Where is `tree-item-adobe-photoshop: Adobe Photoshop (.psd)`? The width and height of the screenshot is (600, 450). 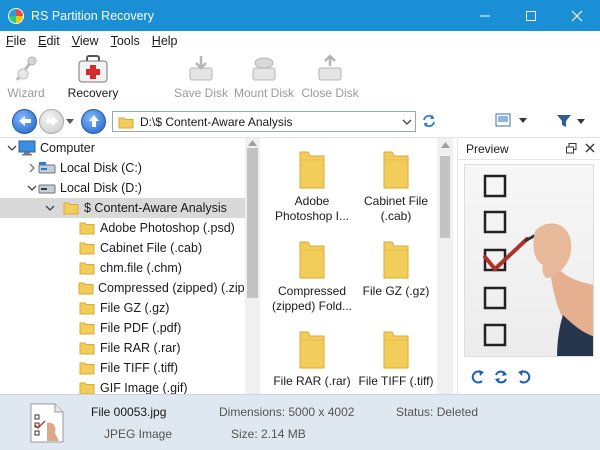
tree-item-adobe-photoshop: Adobe Photoshop (.psd) is located at coordinates (122, 228).